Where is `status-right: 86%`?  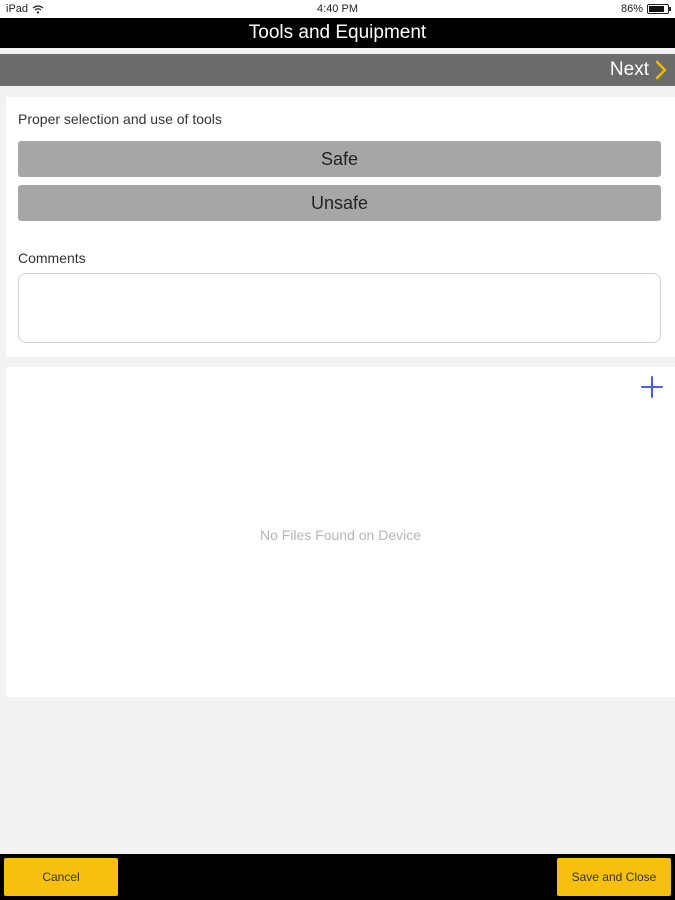 status-right: 86% is located at coordinates (645, 9).